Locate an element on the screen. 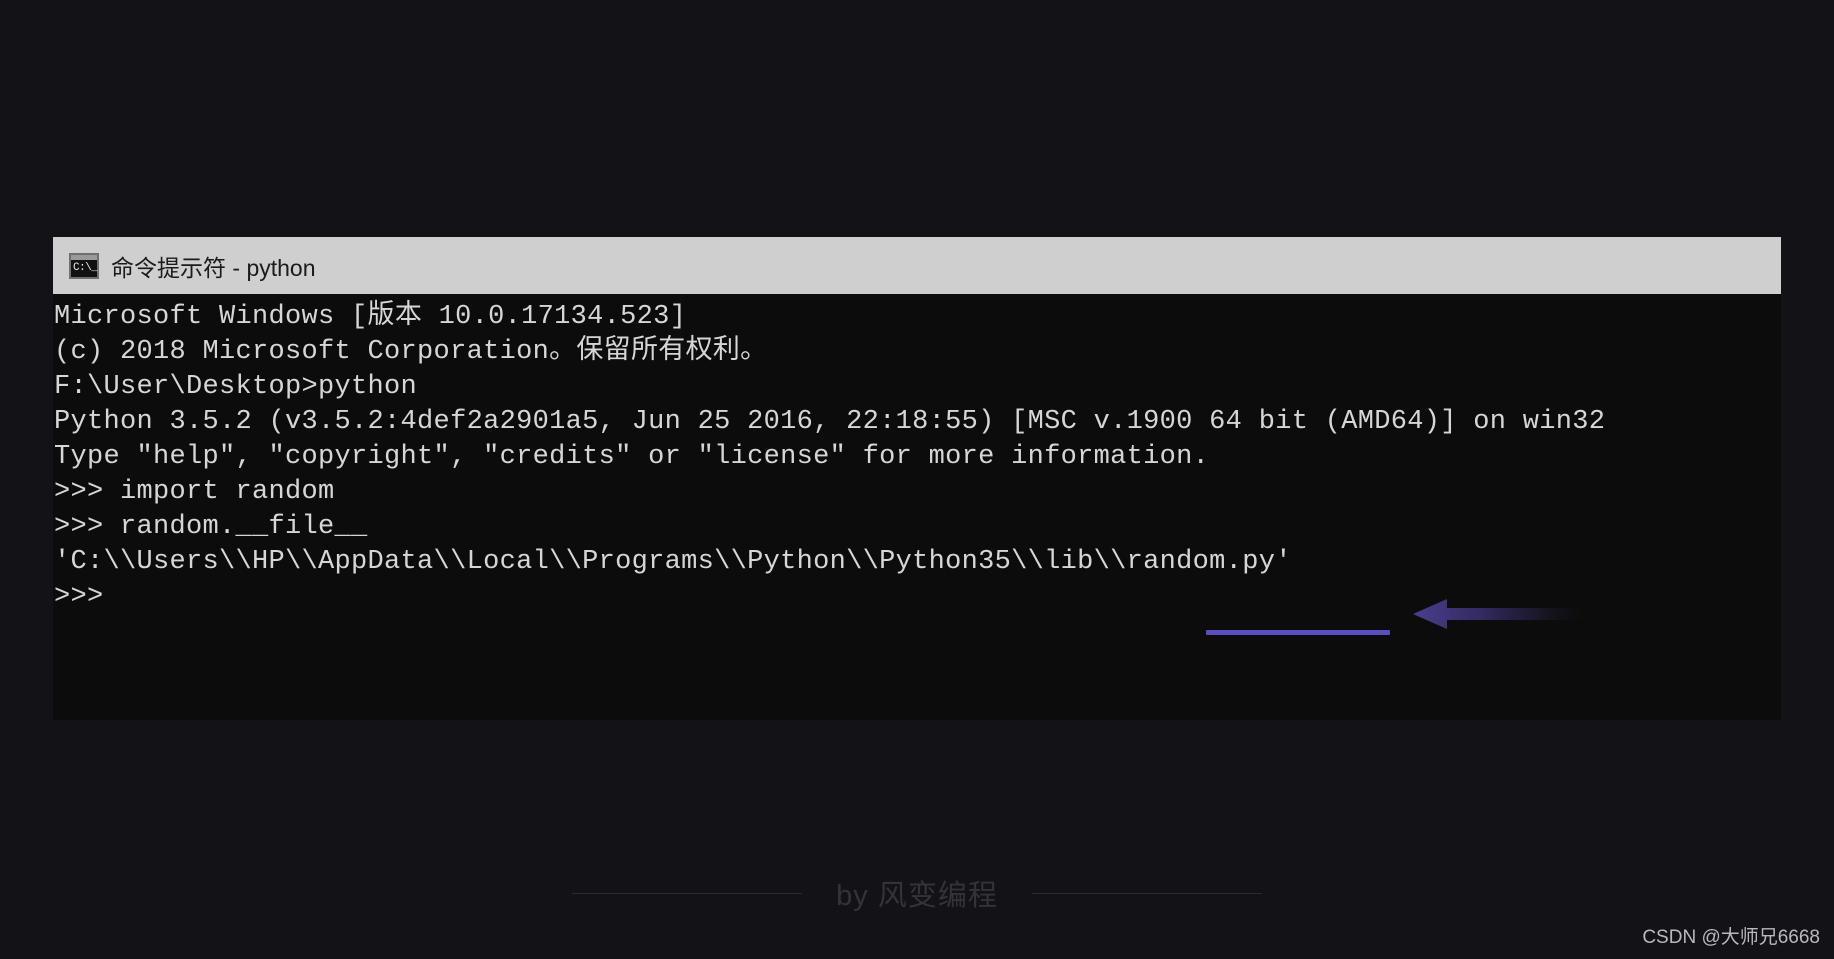 The width and height of the screenshot is (1834, 959). cmd-icon-prompt-glyph: C:\_ is located at coordinates (85, 267).